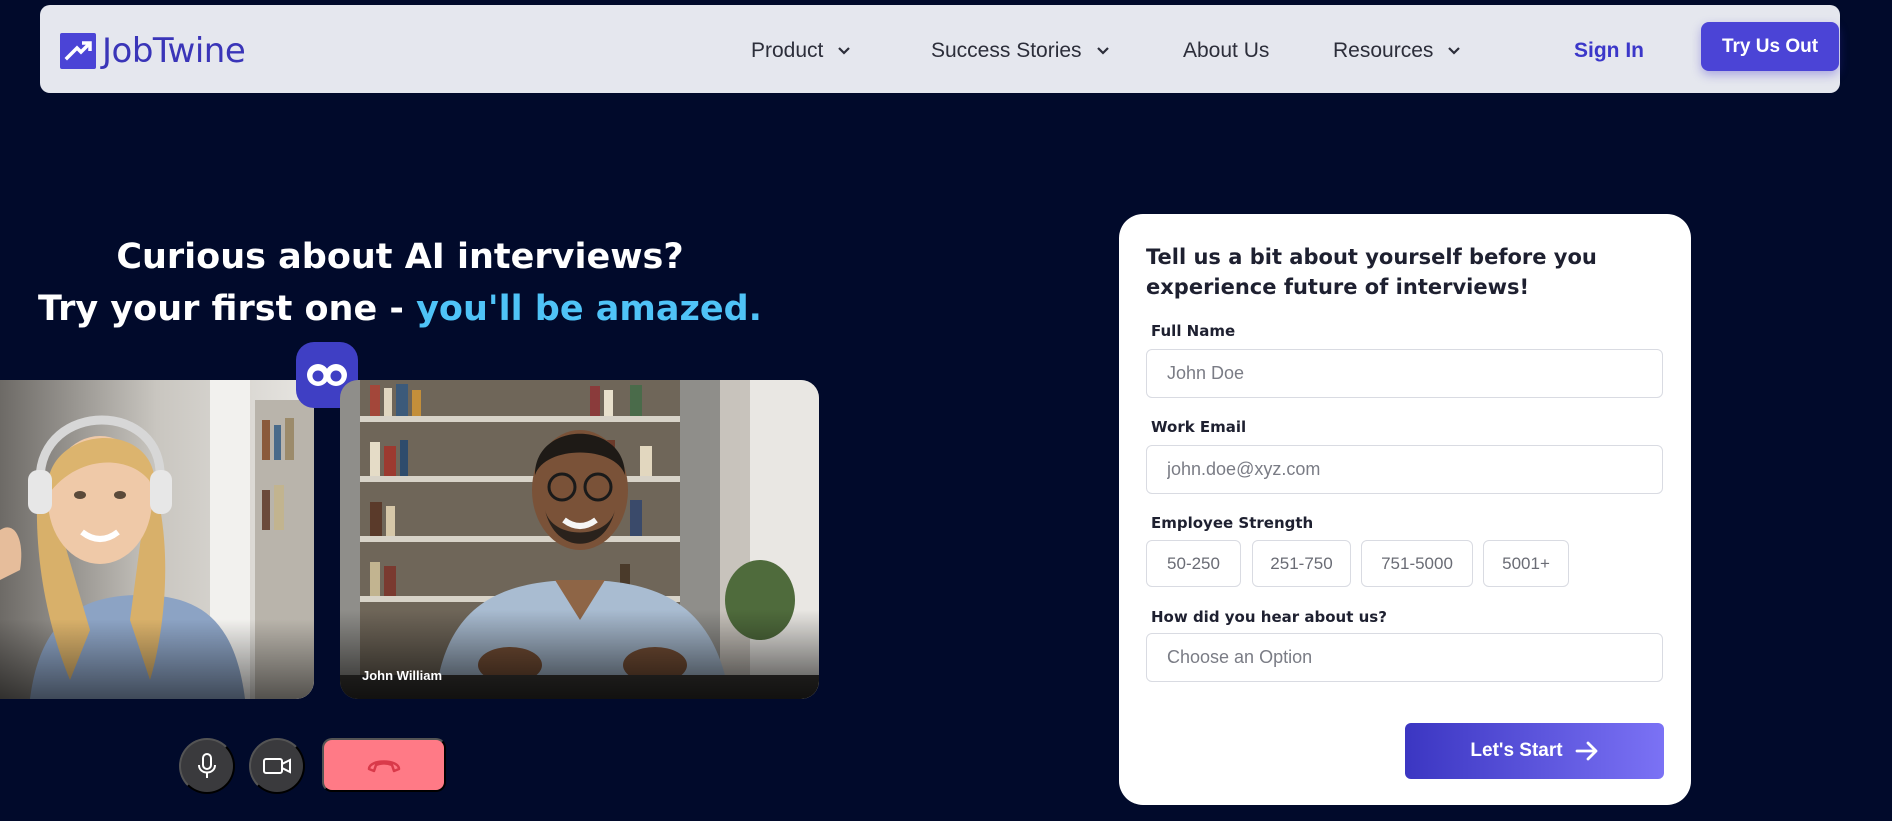 The image size is (1892, 821). What do you see at coordinates (1269, 617) in the screenshot?
I see `referral-label: How did you hear about us?` at bounding box center [1269, 617].